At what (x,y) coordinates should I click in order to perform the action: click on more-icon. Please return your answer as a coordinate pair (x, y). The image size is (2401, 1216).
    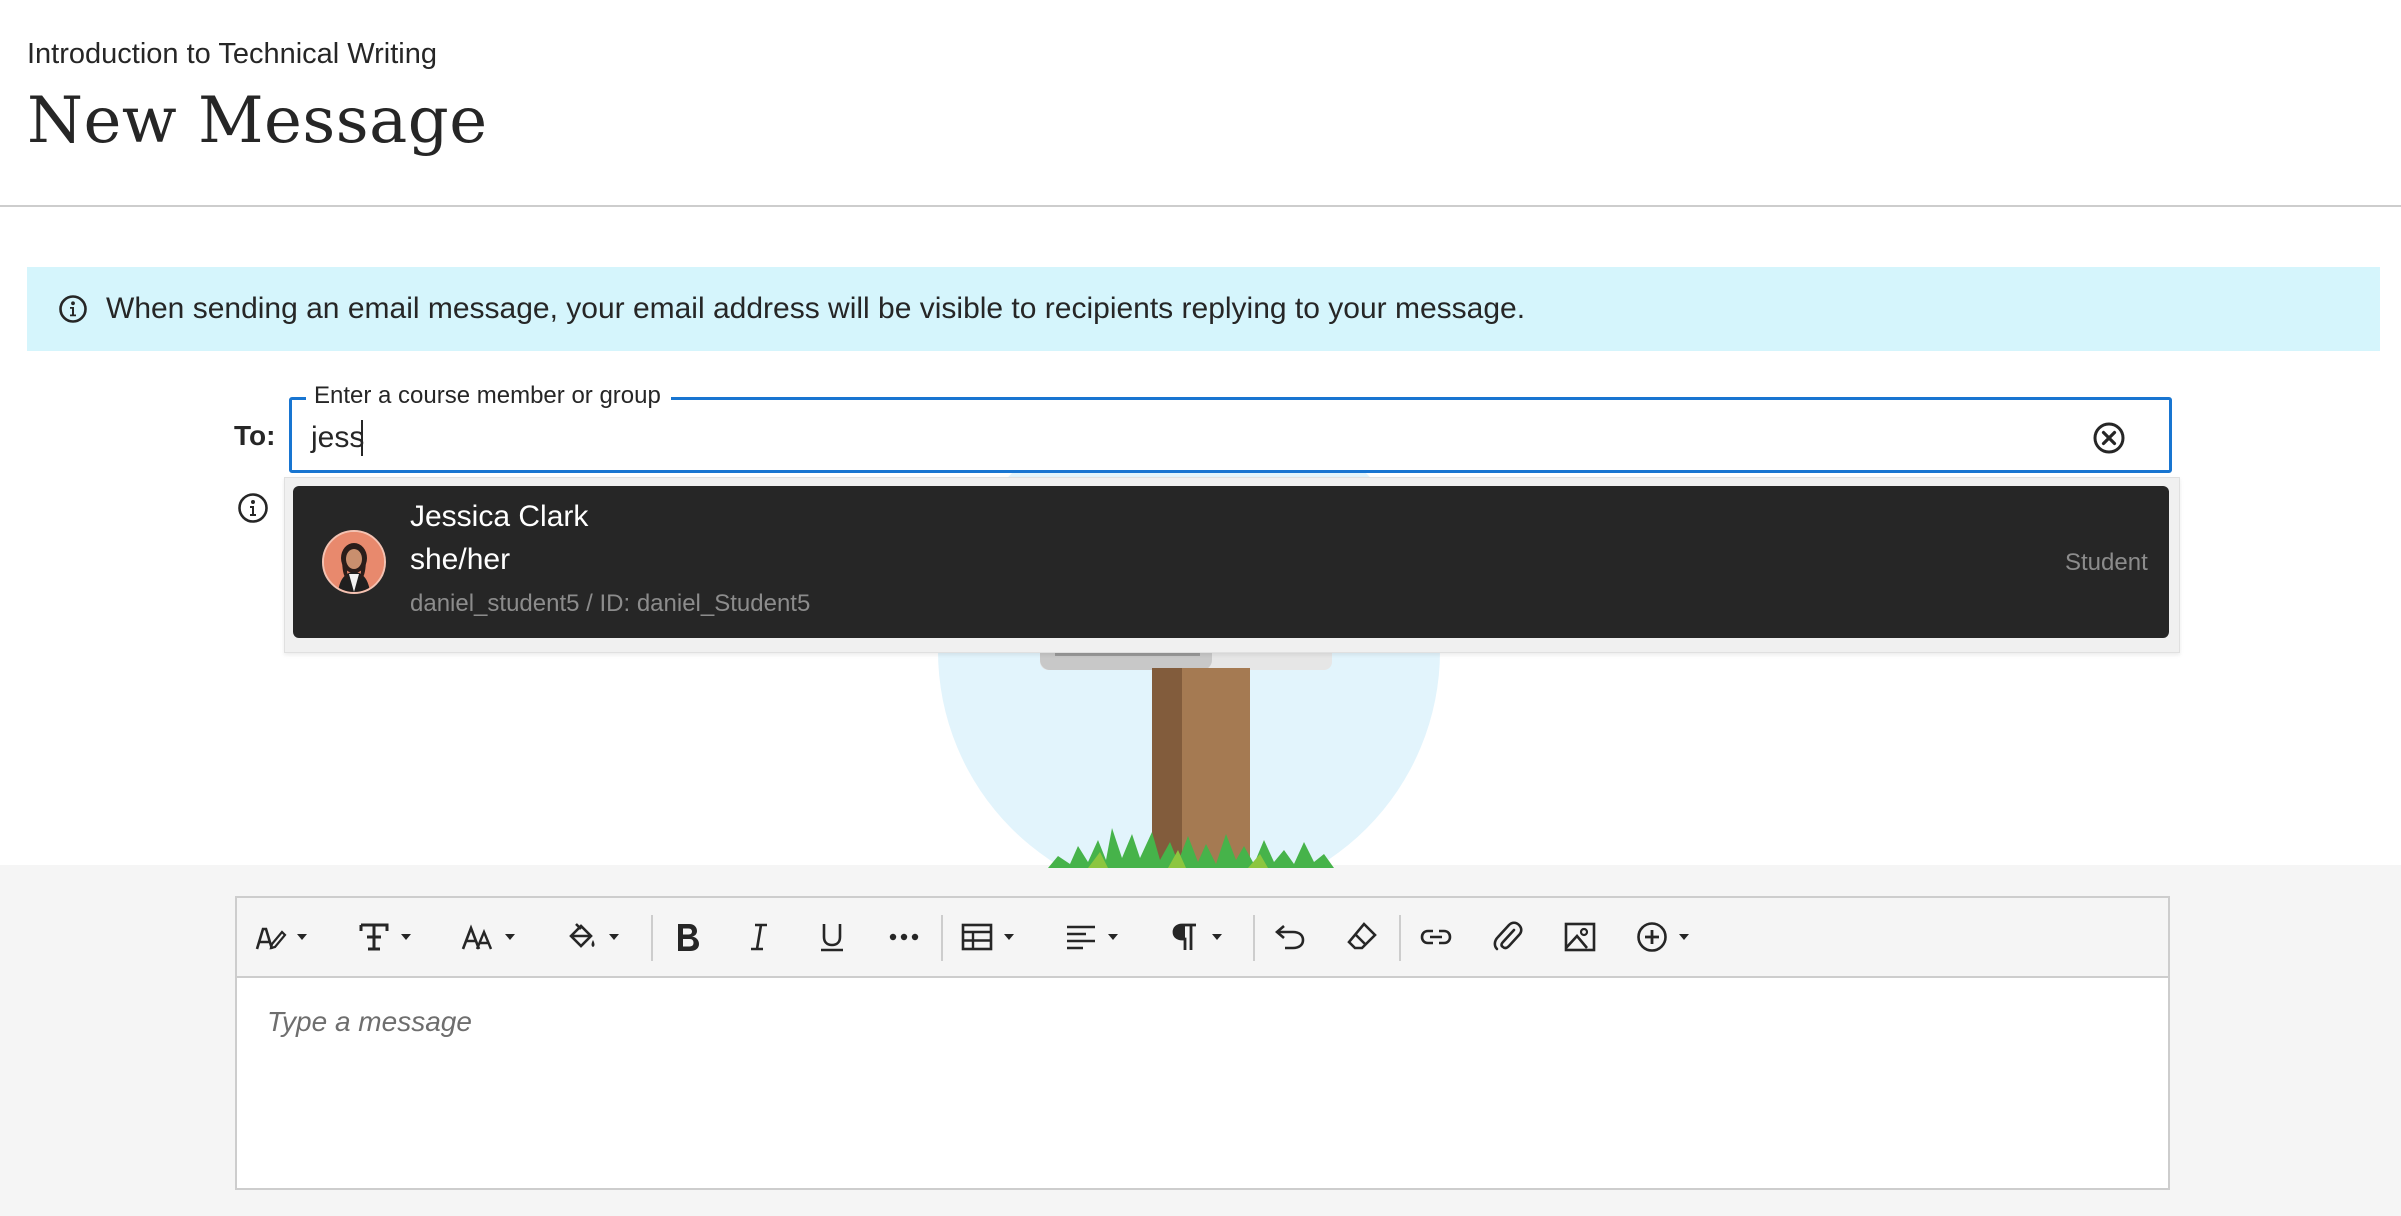
    Looking at the image, I should click on (904, 937).